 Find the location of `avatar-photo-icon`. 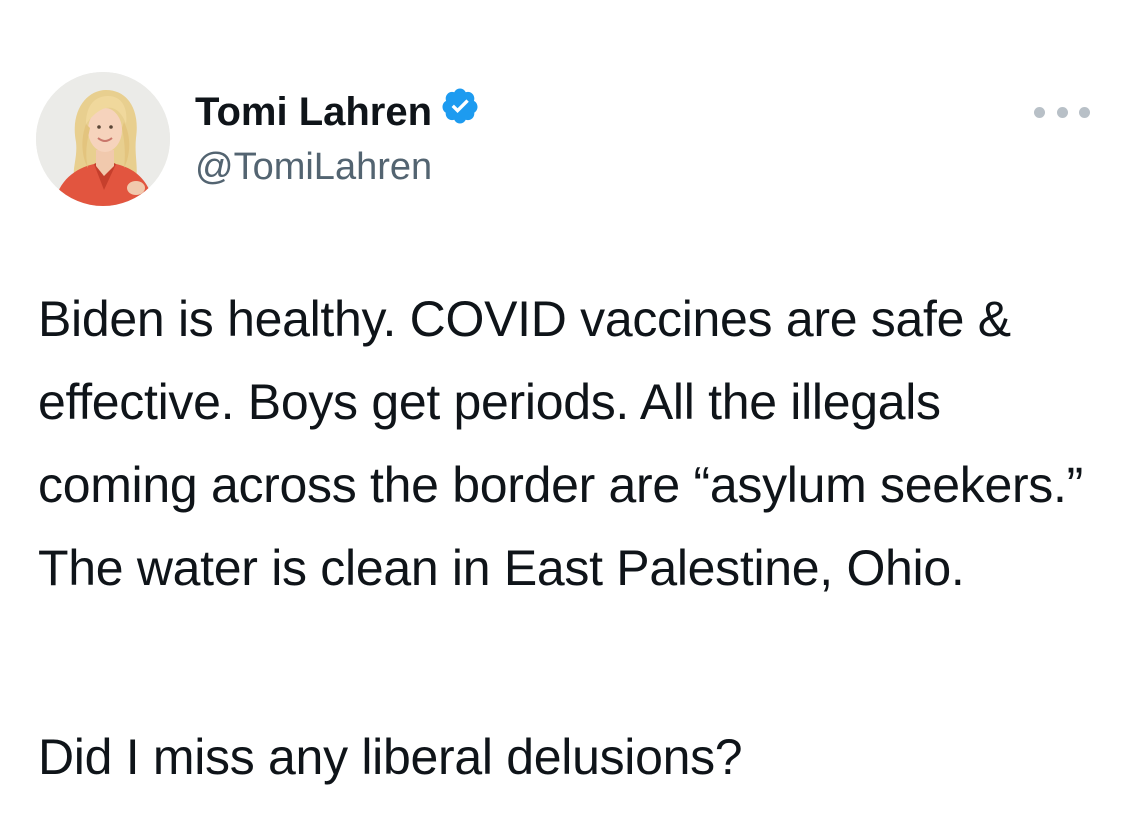

avatar-photo-icon is located at coordinates (103, 139).